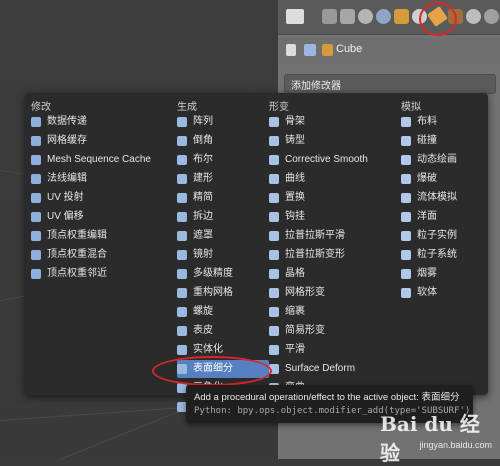 Image resolution: width=500 pixels, height=466 pixels. I want to click on menu-item-label: 表皮, so click(203, 330).